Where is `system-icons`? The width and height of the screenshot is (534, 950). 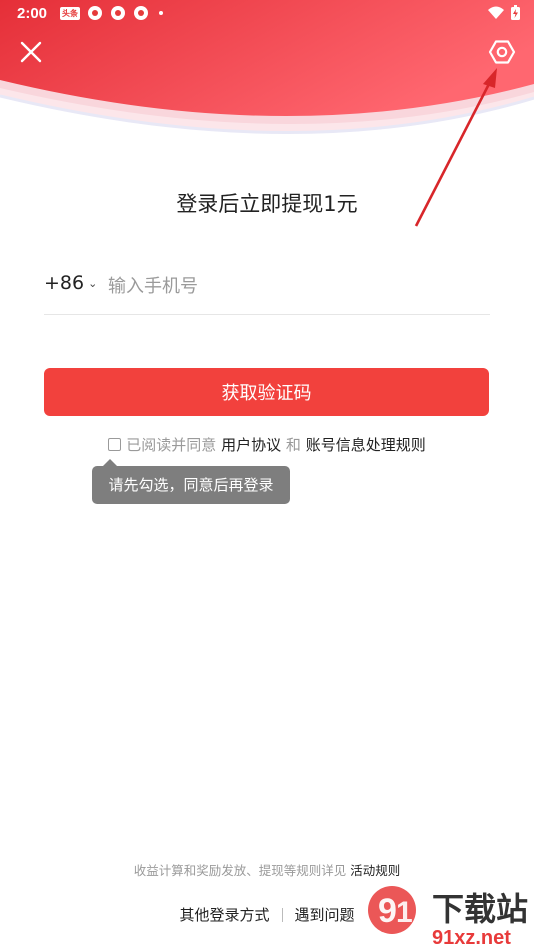 system-icons is located at coordinates (504, 12).